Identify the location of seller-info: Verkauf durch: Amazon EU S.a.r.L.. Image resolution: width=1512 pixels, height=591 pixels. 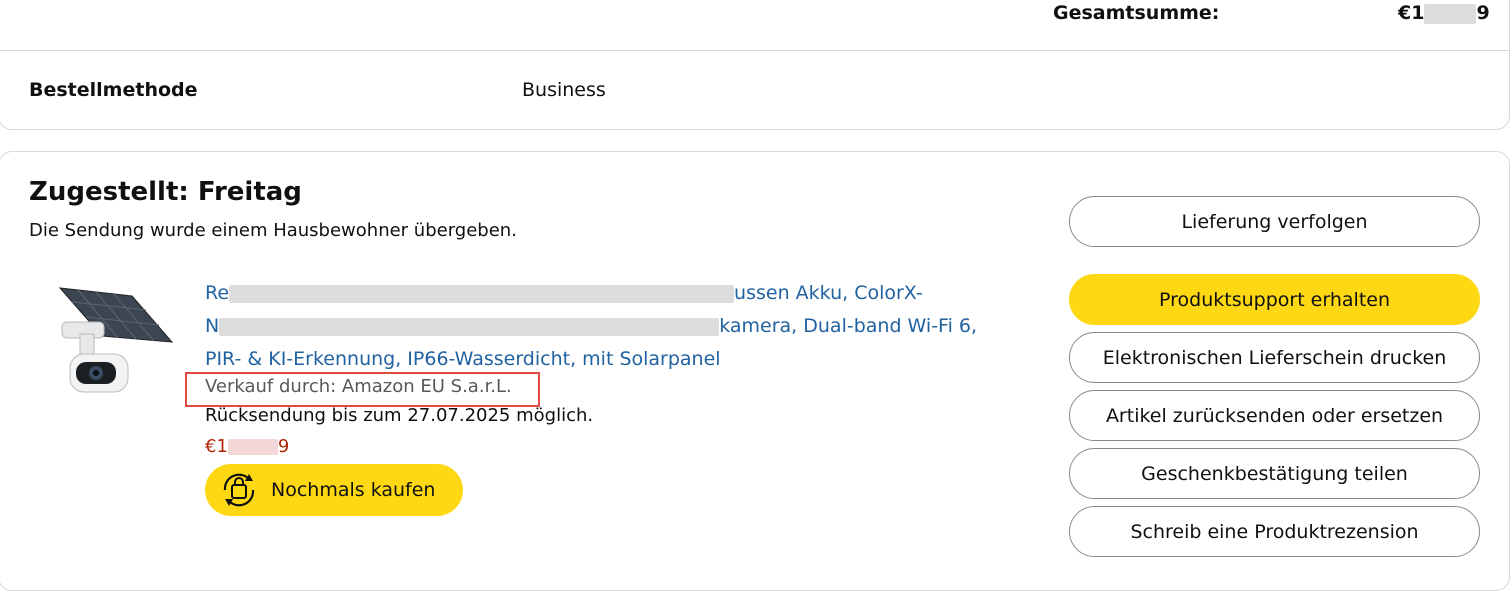
(358, 386).